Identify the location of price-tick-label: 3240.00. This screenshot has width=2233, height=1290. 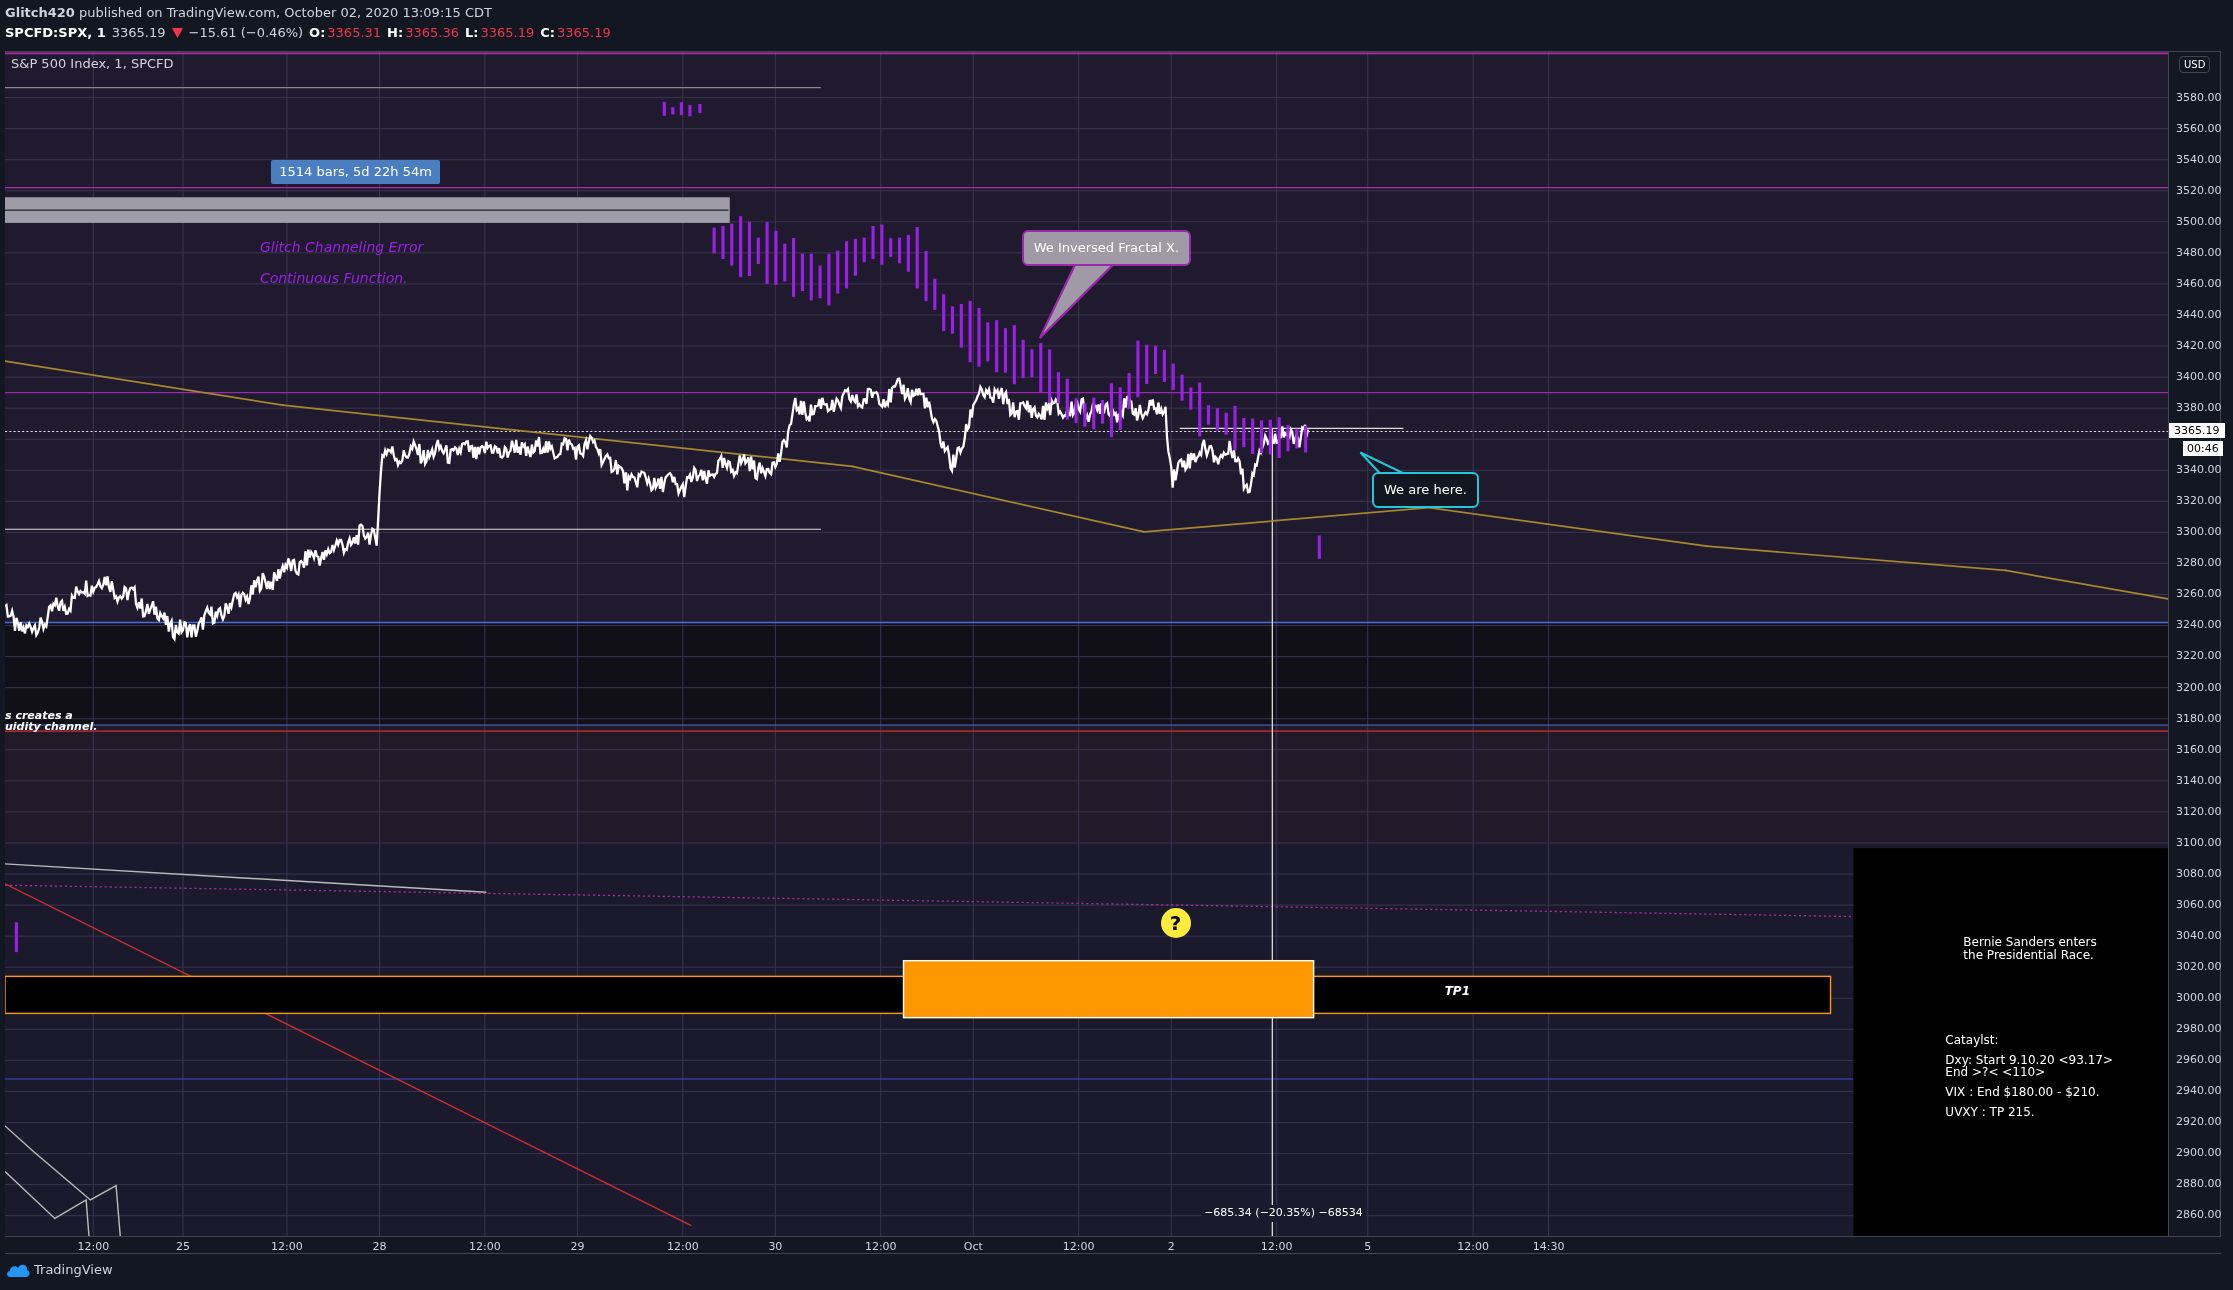
(2199, 625).